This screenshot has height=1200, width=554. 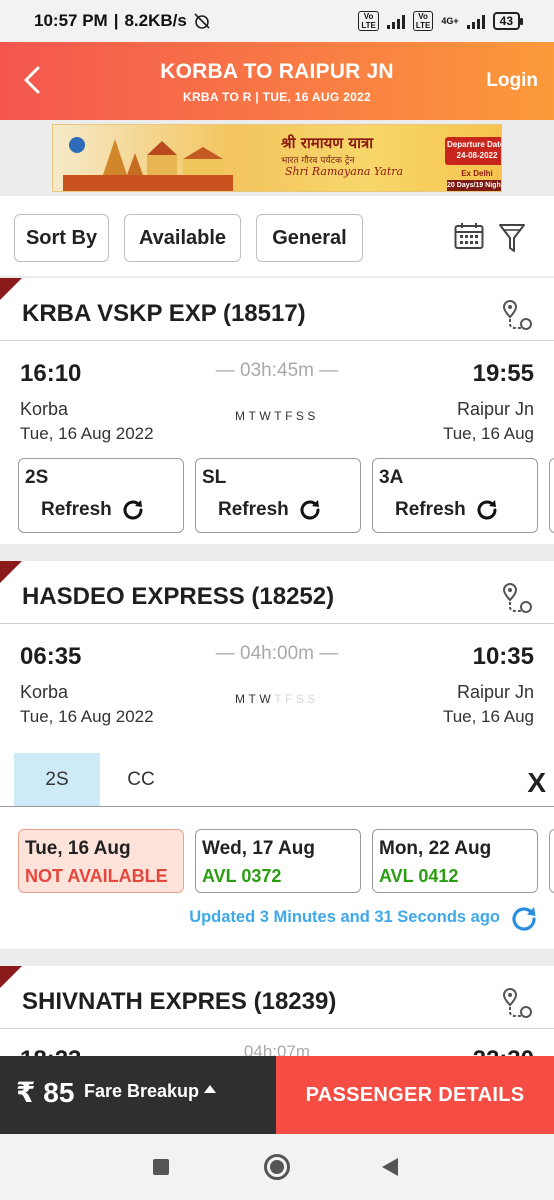 What do you see at coordinates (101, 861) in the screenshot?
I see `availability-date-card-selected: Tue, 16 Aug NOT AVAILABLE` at bounding box center [101, 861].